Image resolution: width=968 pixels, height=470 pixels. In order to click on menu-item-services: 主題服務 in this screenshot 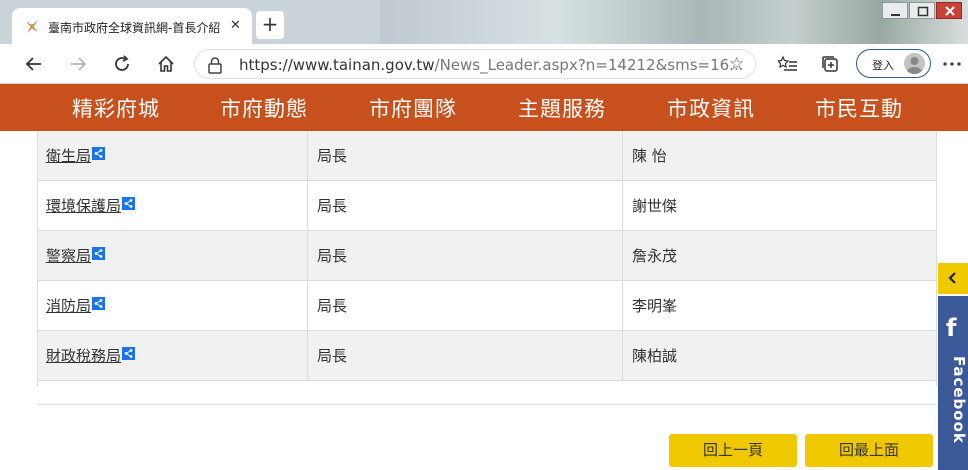, I will do `click(562, 108)`.